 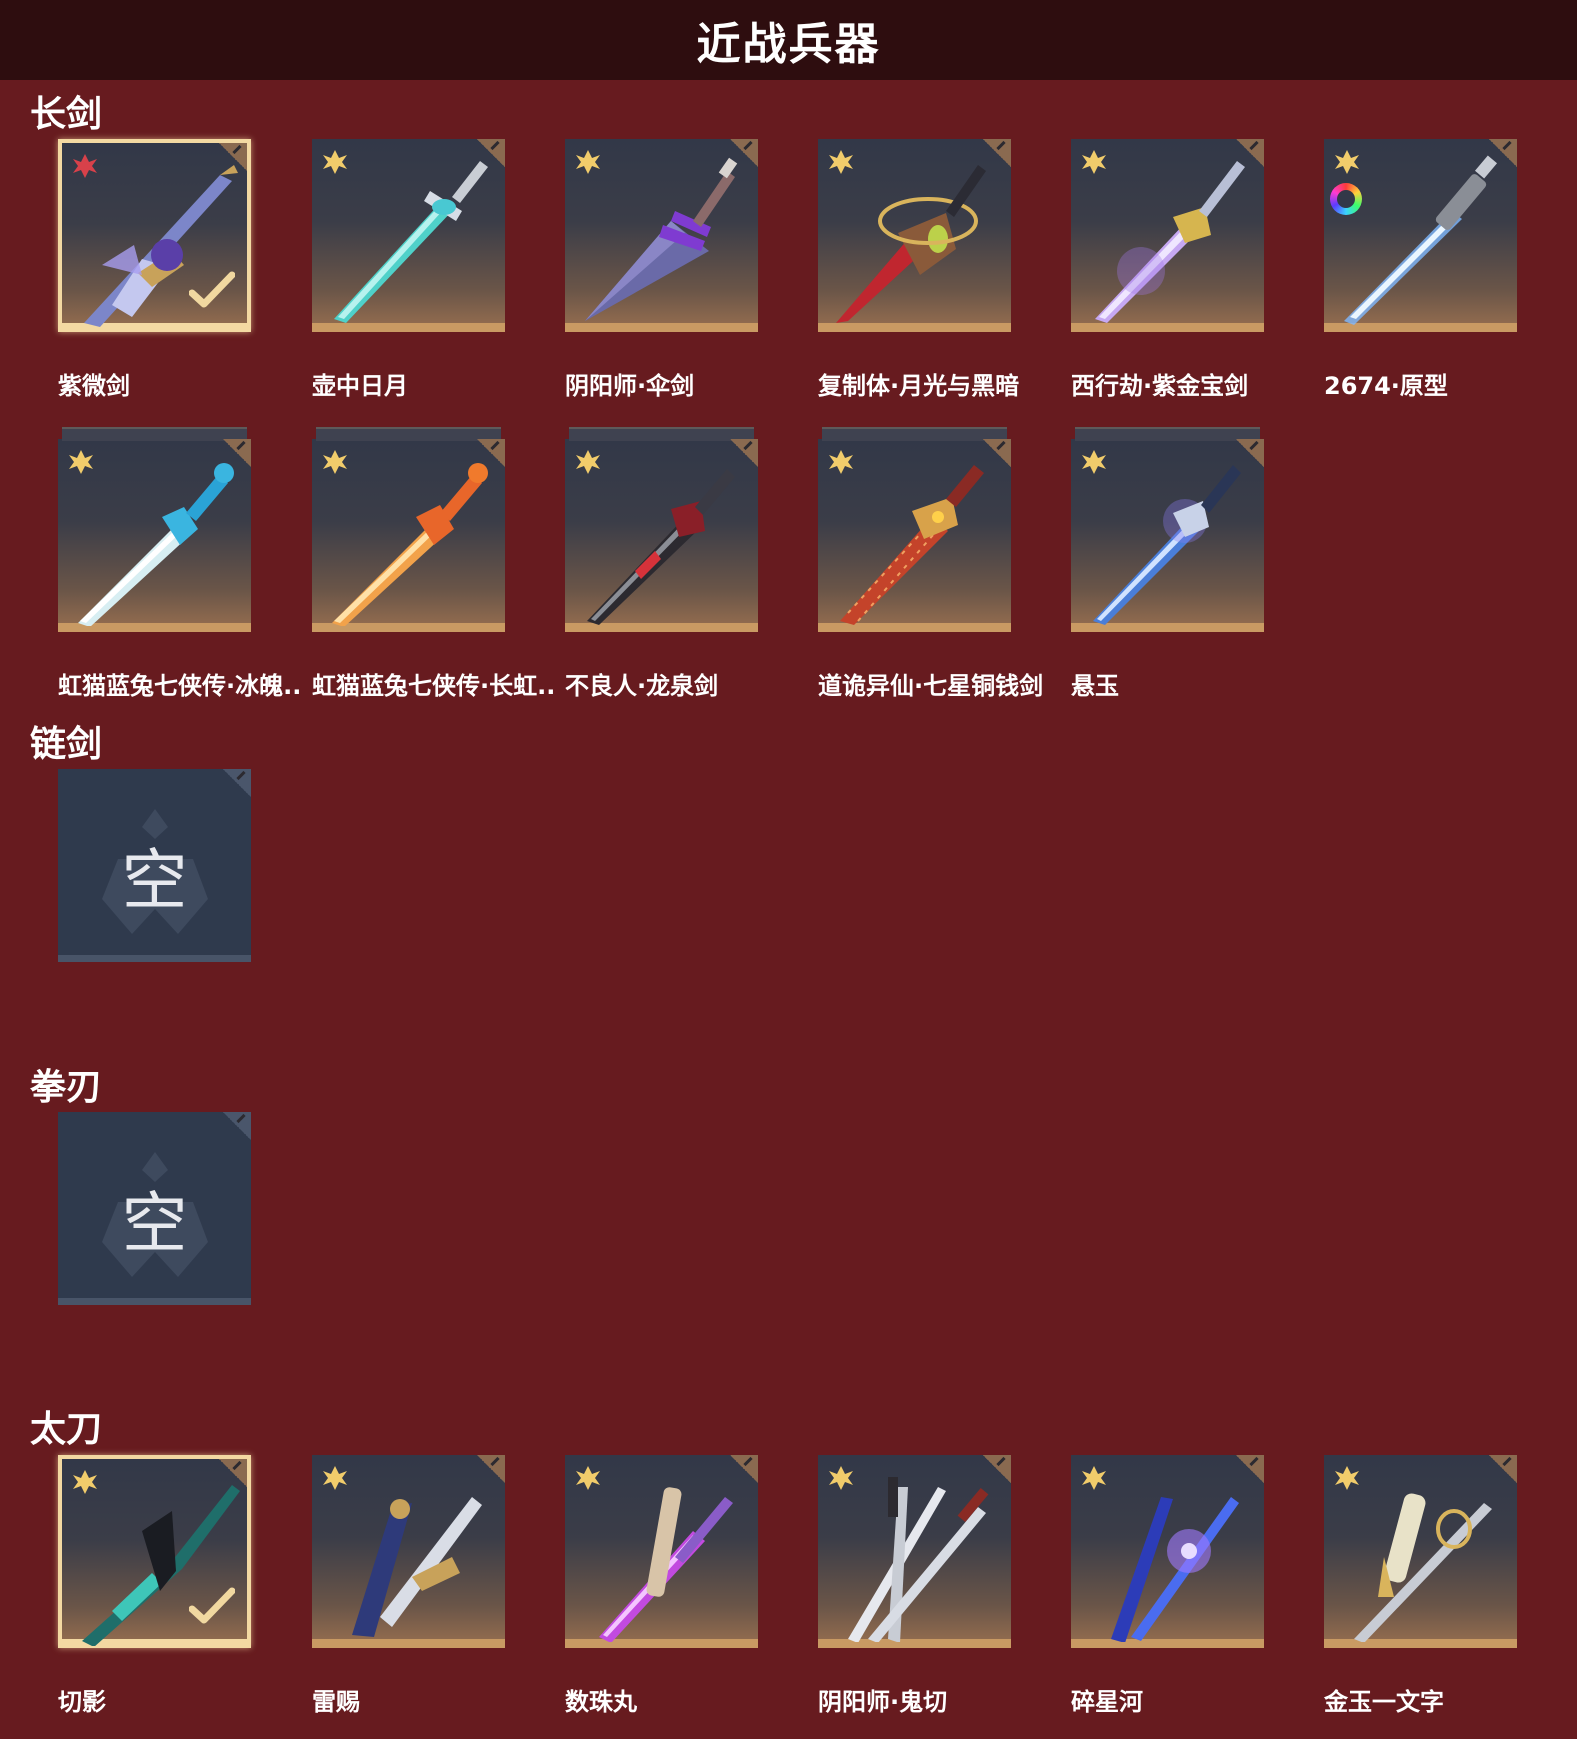 I want to click on weapon-card-xuanyu, so click(x=1167, y=529).